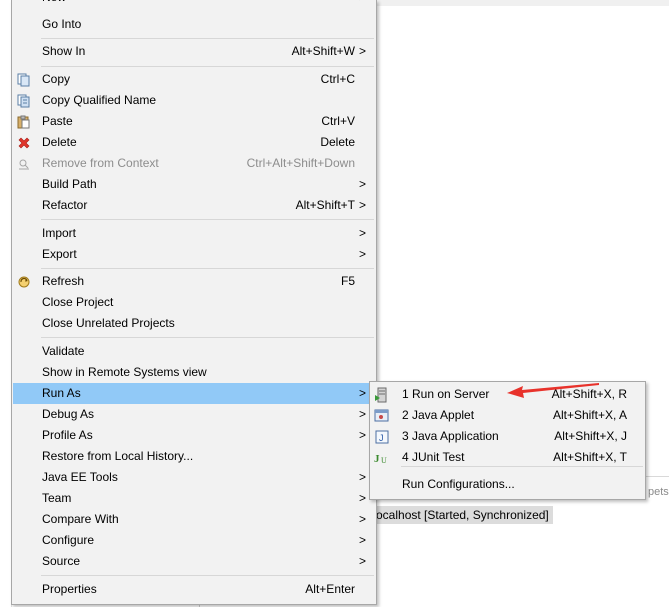 The width and height of the screenshot is (669, 607). I want to click on menu-item-remove-from-context: Remove from Context Ctrl+Alt+Shift+Down, so click(194, 163).